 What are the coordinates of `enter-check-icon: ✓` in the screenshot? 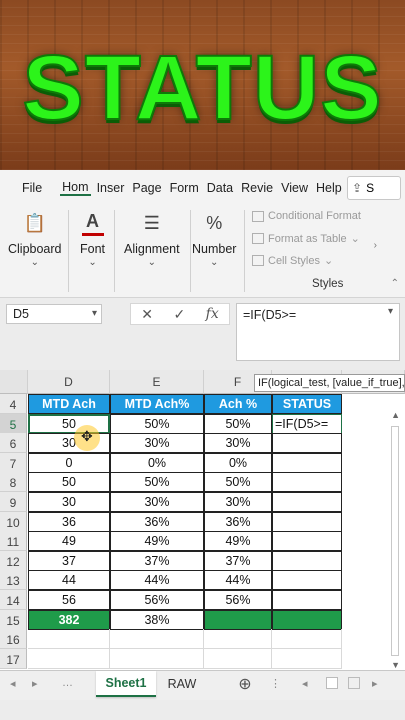 It's located at (179, 314).